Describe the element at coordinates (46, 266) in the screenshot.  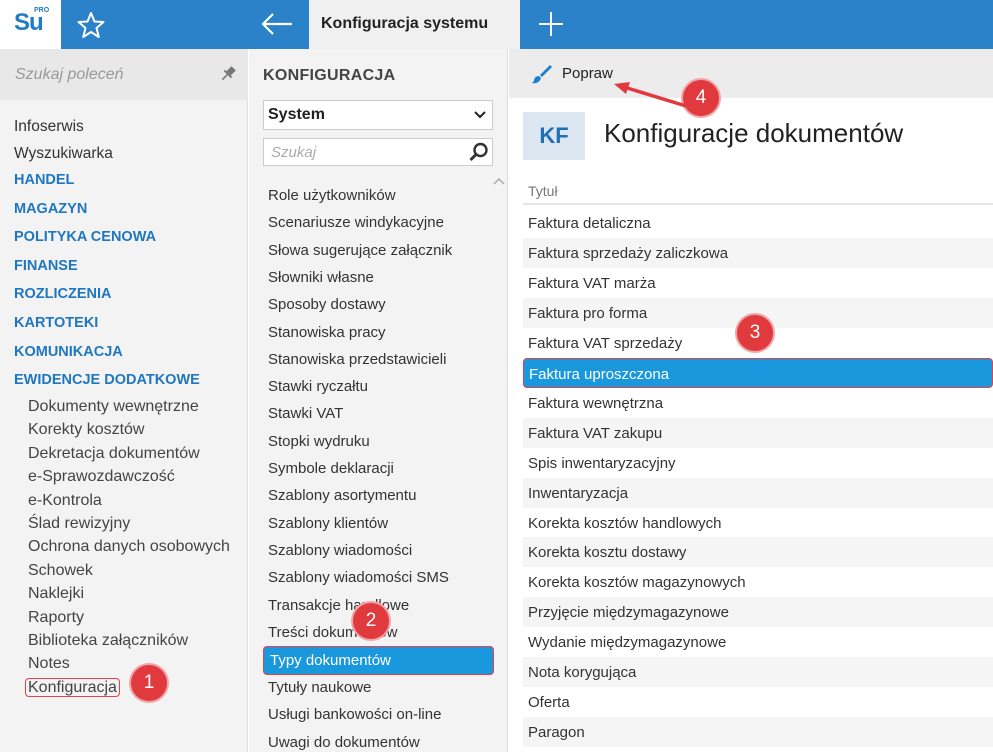
I see `sidebar-item-finanse: FINANSE` at that location.